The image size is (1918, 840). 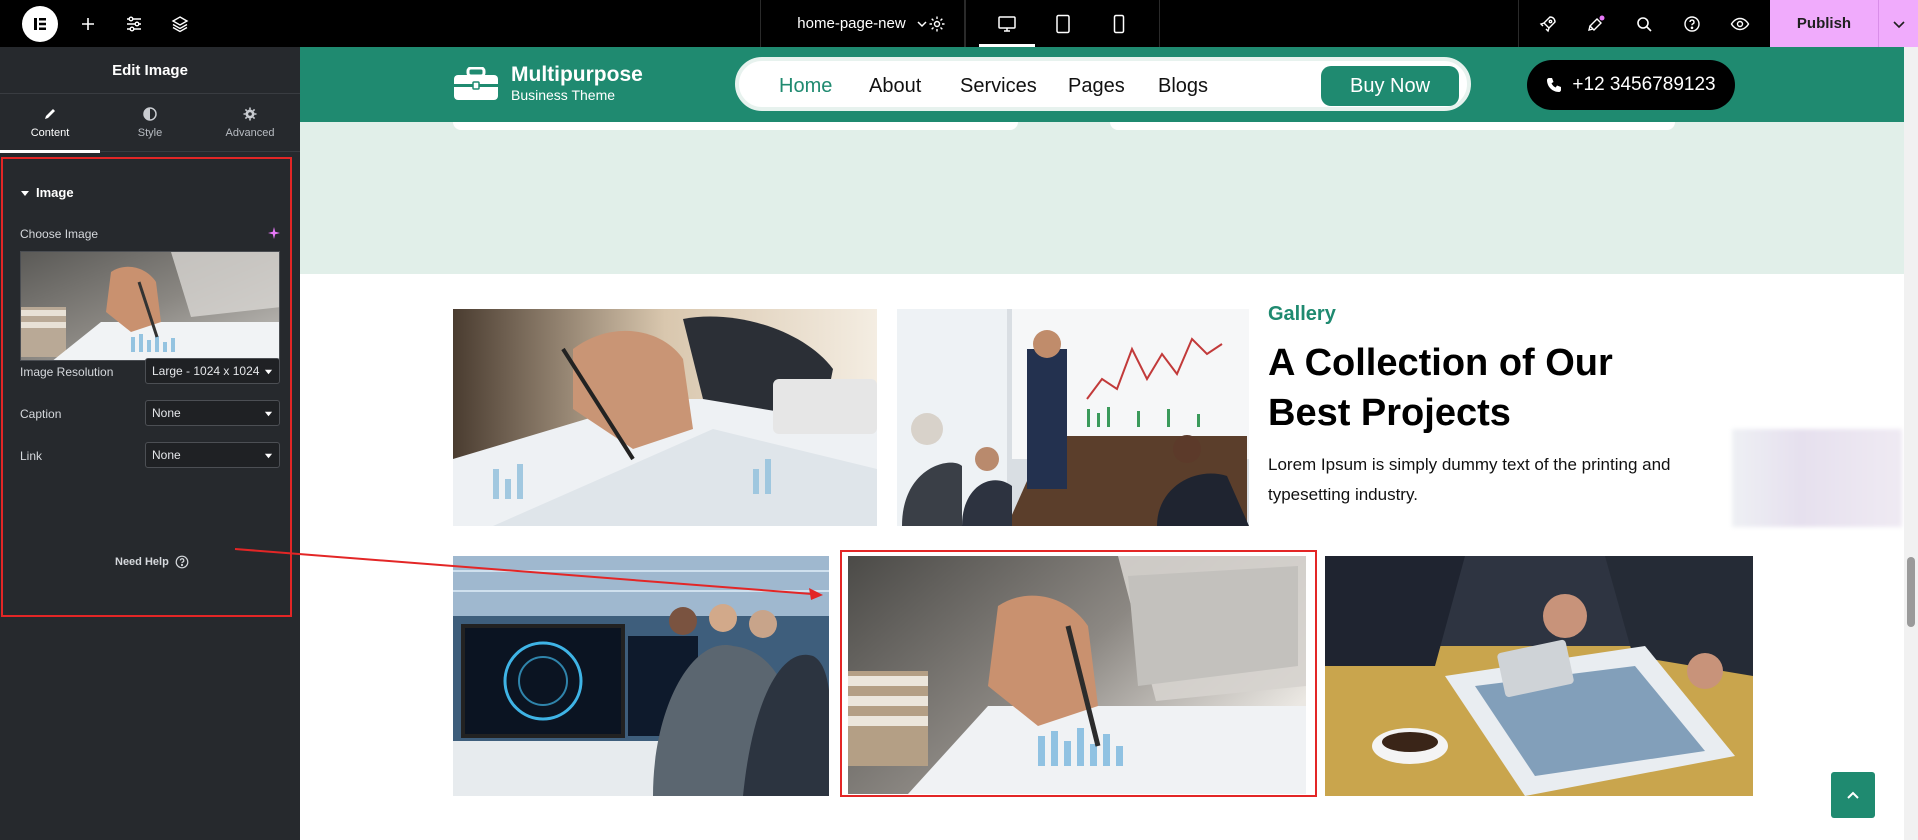 I want to click on select-value: Large - 1024 x 1024, so click(x=206, y=371).